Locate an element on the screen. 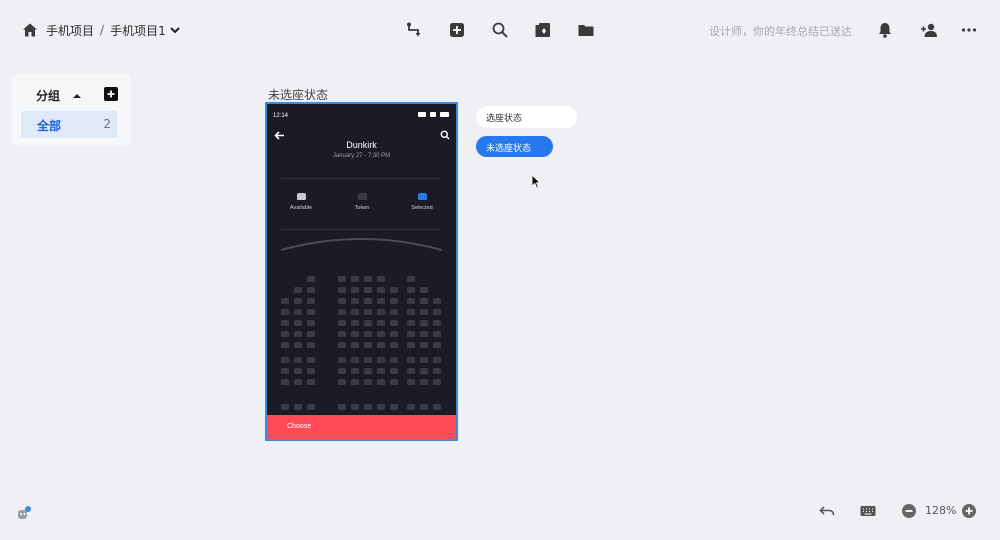 The image size is (1000, 540). artboard-title: 未选座状态 is located at coordinates (298, 94).